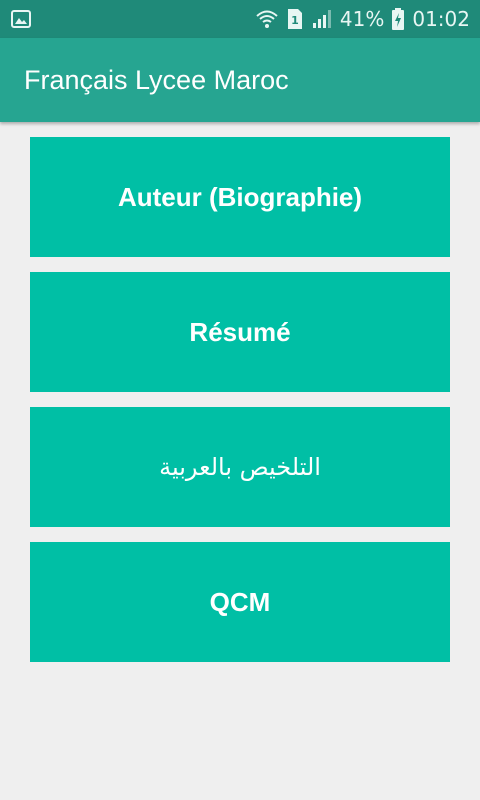 The width and height of the screenshot is (480, 800). Describe the element at coordinates (240, 19) in the screenshot. I see `status-bar: 1 41% 01:02` at that location.